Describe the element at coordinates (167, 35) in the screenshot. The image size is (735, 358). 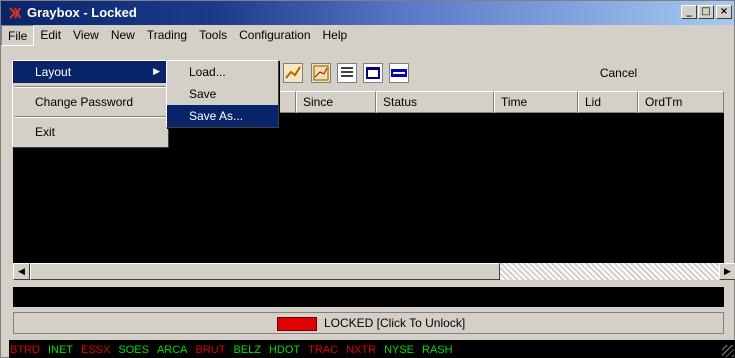
I see `menu-trading: Trading` at that location.